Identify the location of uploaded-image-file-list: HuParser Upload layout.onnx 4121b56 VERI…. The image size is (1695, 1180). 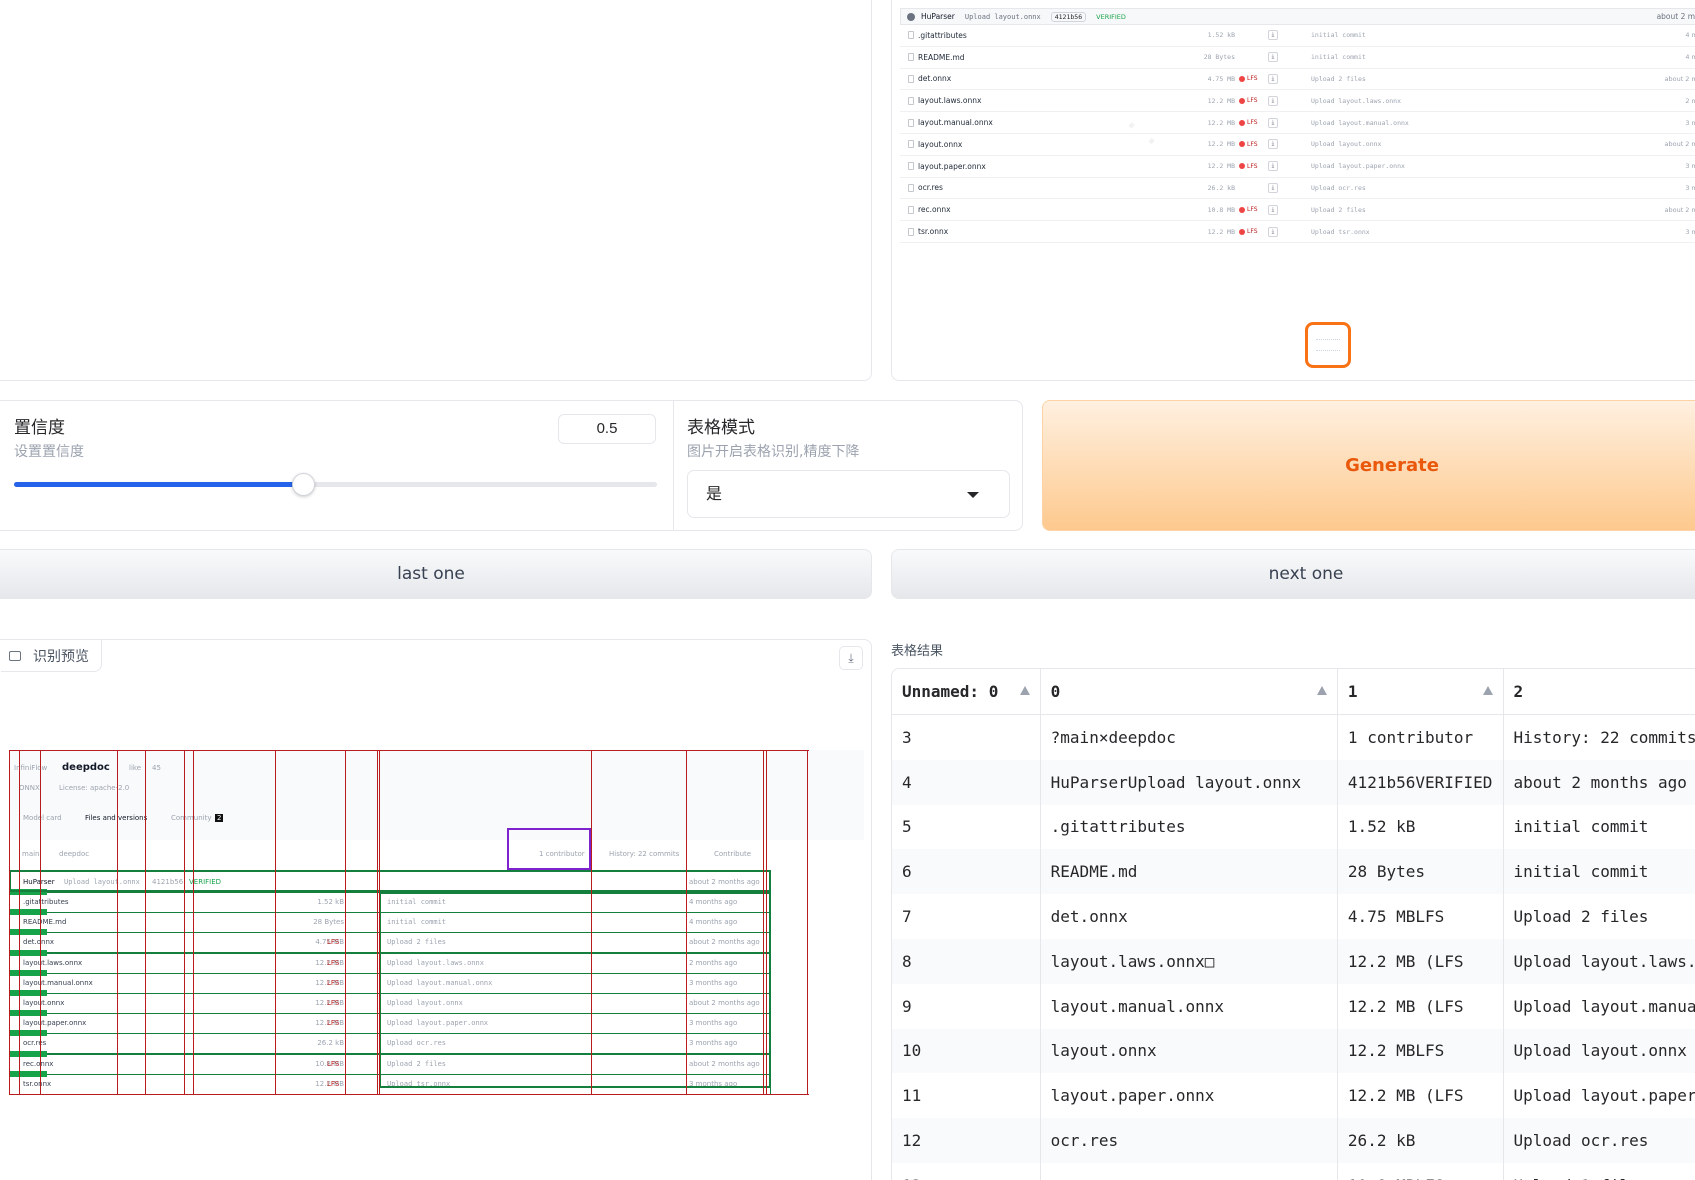
(1297, 125).